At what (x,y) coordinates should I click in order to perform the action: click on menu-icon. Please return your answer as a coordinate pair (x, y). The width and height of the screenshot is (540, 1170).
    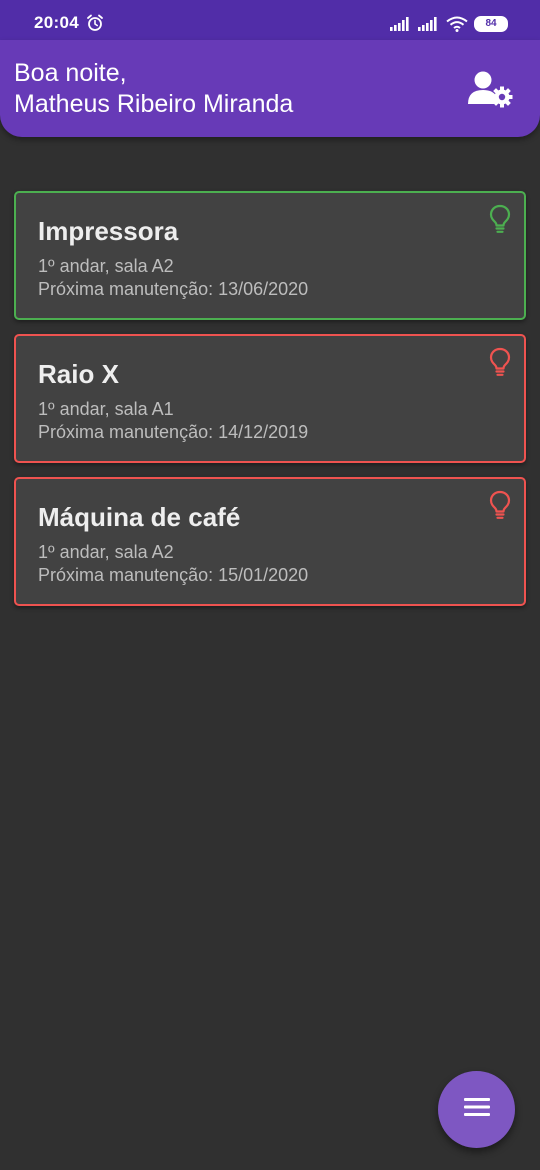
    Looking at the image, I should click on (476, 1109).